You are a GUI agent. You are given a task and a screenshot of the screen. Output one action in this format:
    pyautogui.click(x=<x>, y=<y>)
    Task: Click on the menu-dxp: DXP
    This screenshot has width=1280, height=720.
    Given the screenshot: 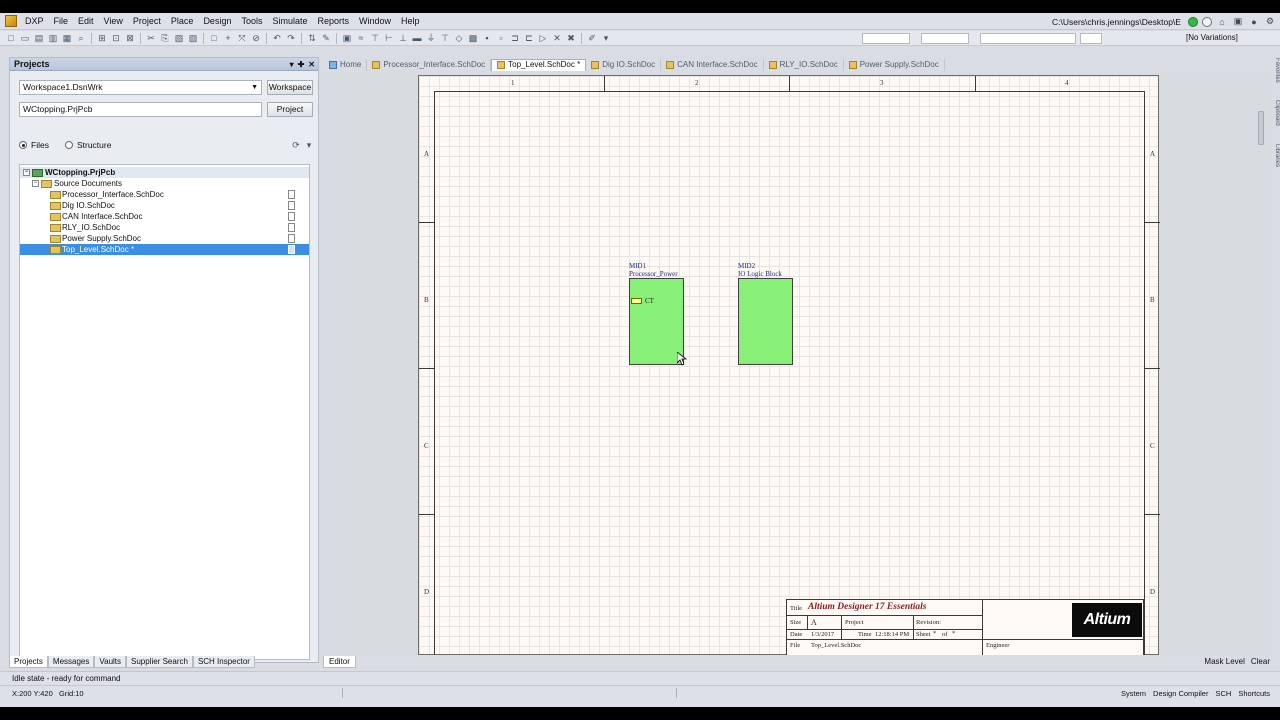 What is the action you would take?
    pyautogui.click(x=34, y=21)
    